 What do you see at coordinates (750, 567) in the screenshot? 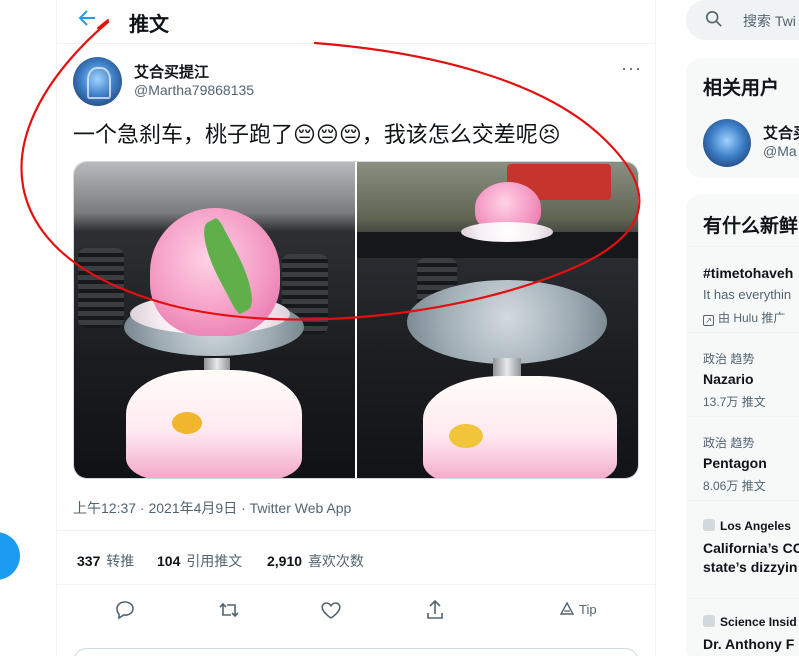
I see `news-headline-cont: state’s dizzyin` at bounding box center [750, 567].